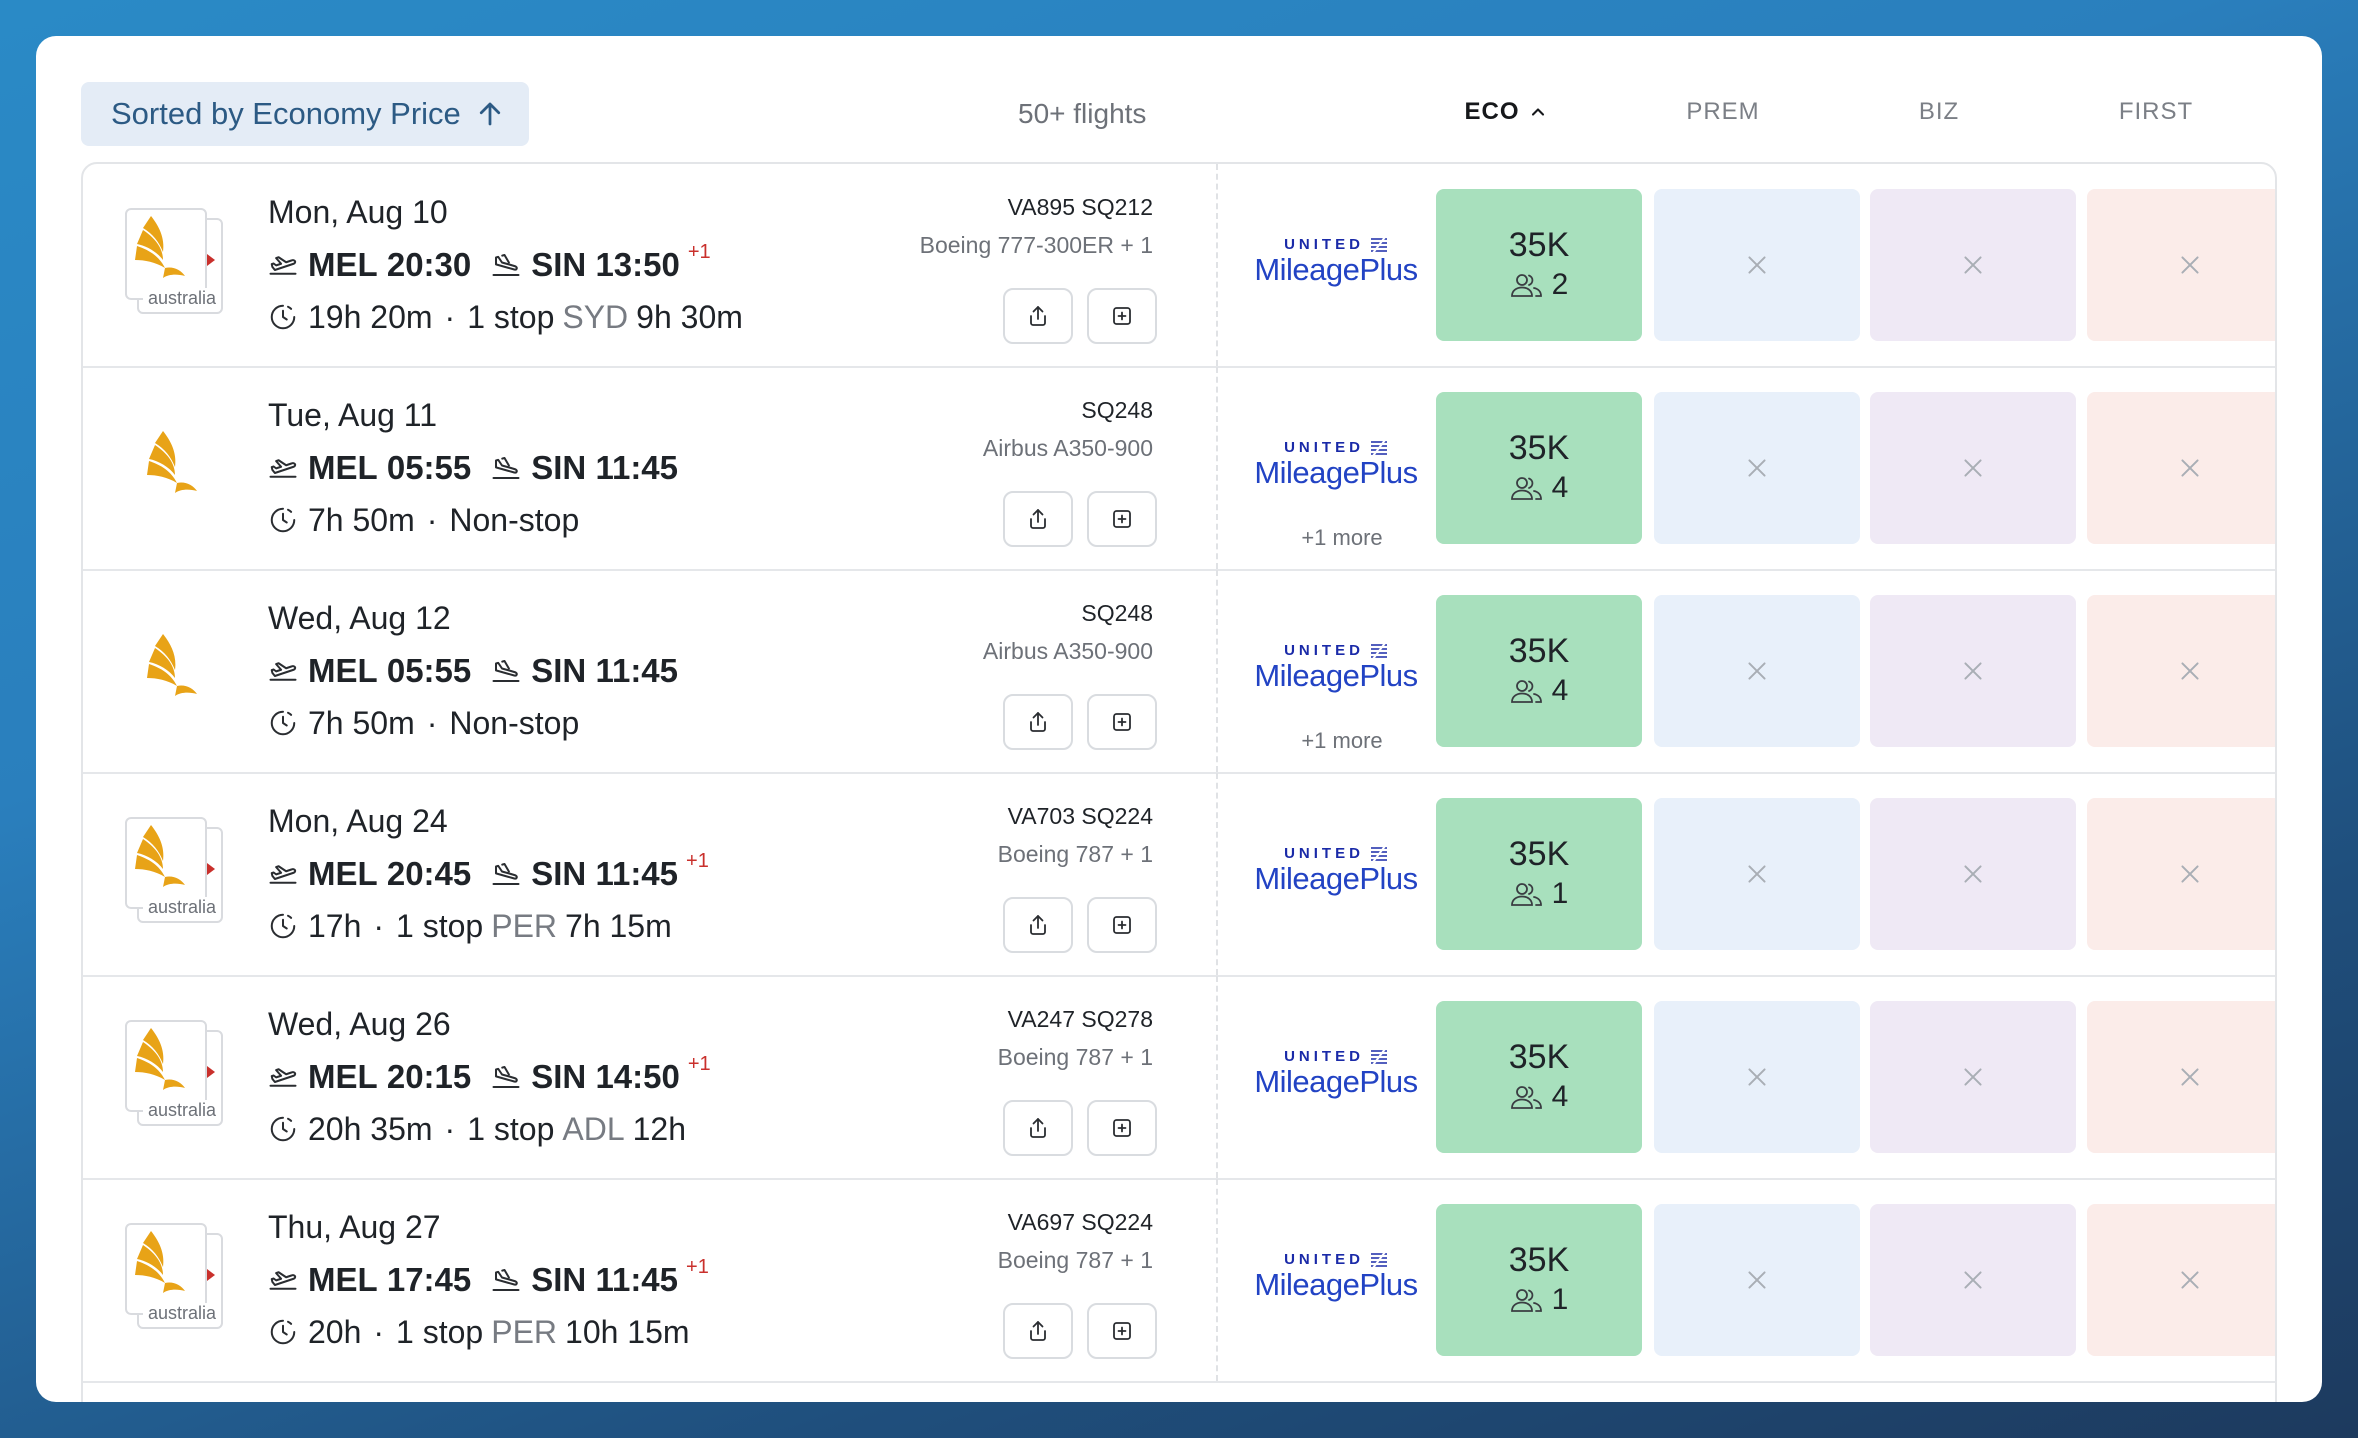 The height and width of the screenshot is (1438, 2358). I want to click on landing-icon, so click(506, 468).